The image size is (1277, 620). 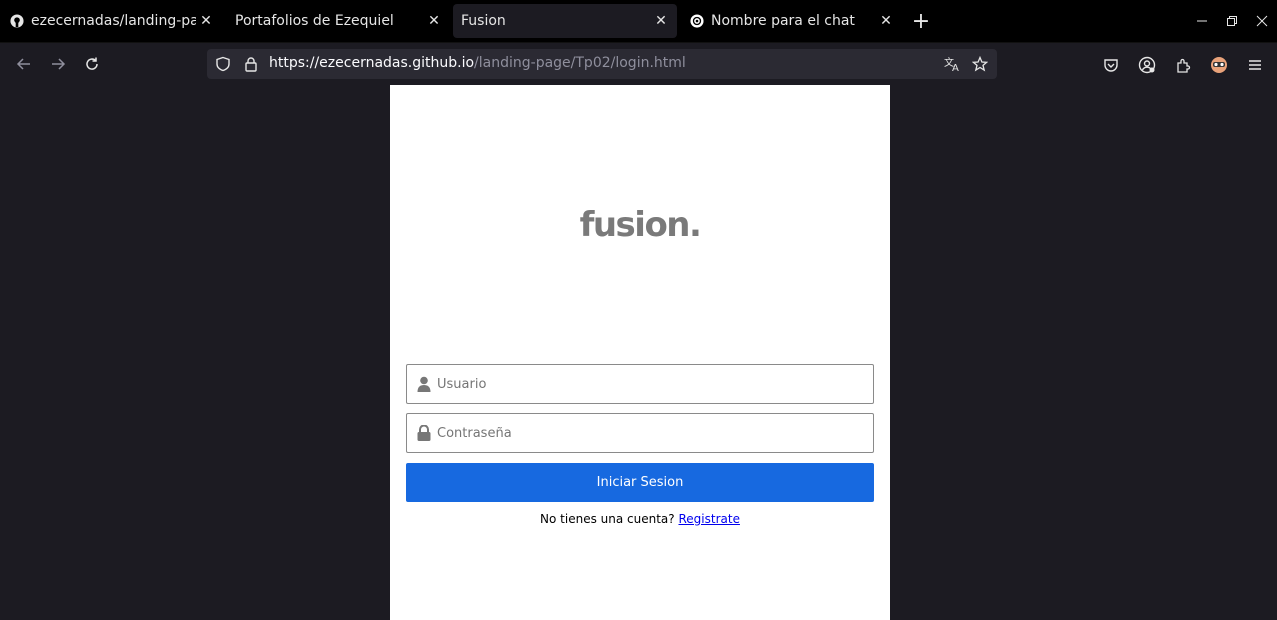 What do you see at coordinates (1255, 65) in the screenshot?
I see `hamburger-menu-icon` at bounding box center [1255, 65].